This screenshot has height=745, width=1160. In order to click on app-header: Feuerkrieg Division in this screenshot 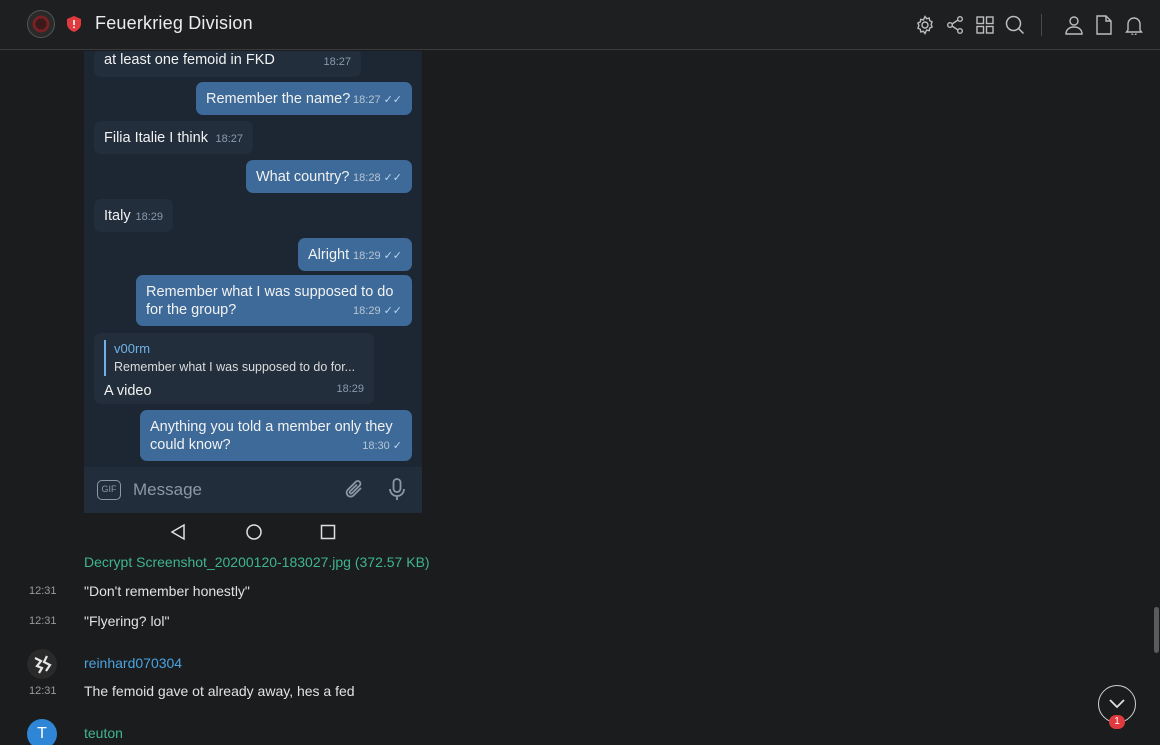, I will do `click(580, 25)`.